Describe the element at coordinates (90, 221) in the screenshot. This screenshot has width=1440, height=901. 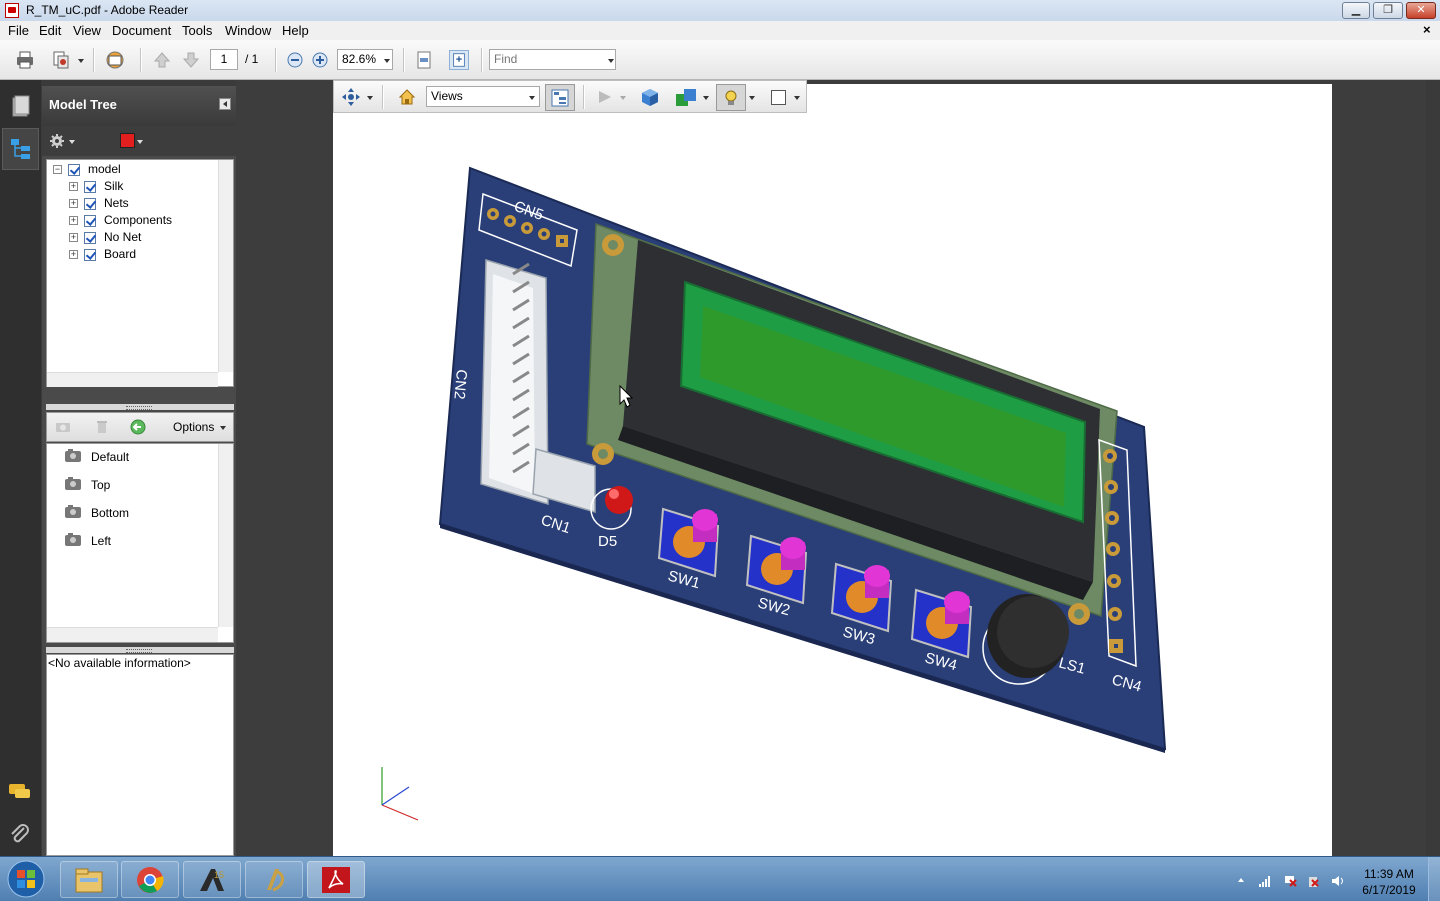
I see `checkbox-components` at that location.